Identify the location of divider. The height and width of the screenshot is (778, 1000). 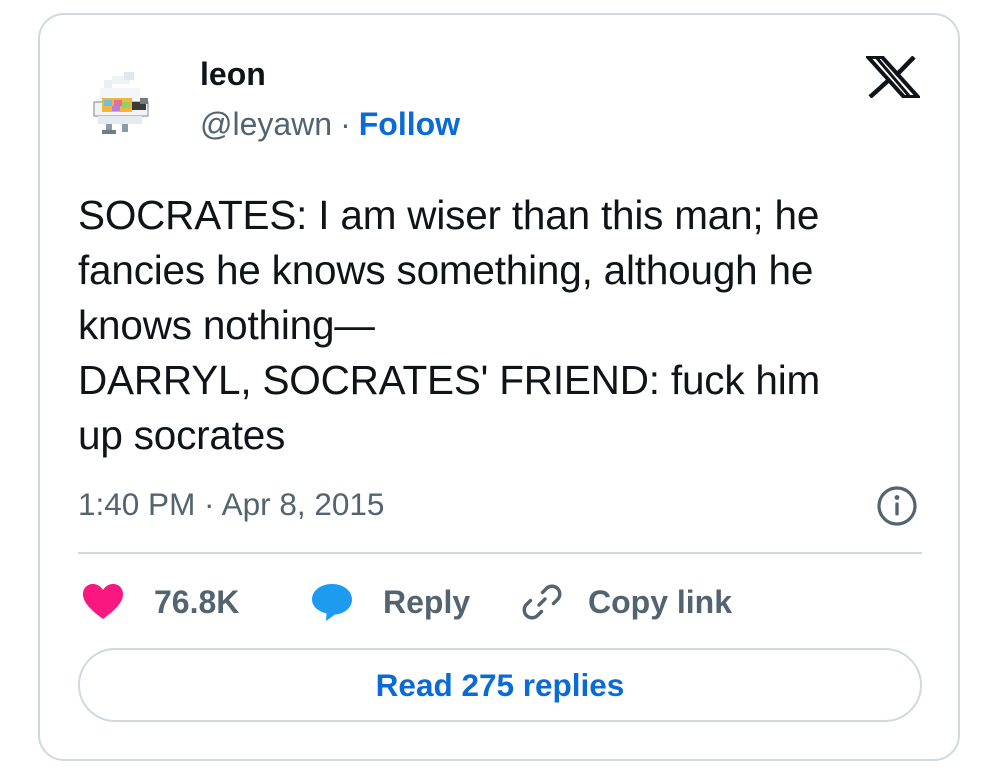
(500, 553).